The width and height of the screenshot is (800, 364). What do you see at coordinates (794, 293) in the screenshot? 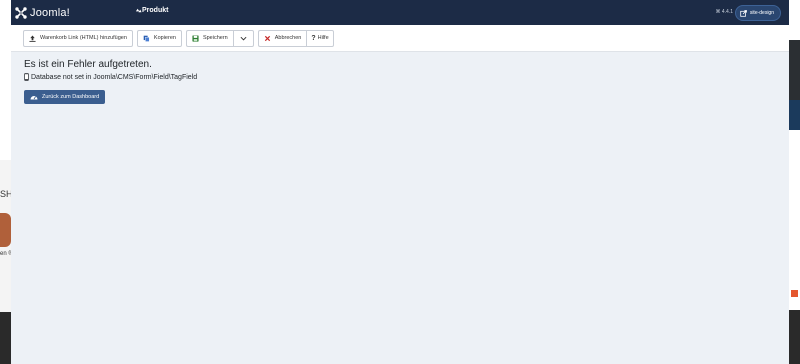
I see `background-orange-icon` at bounding box center [794, 293].